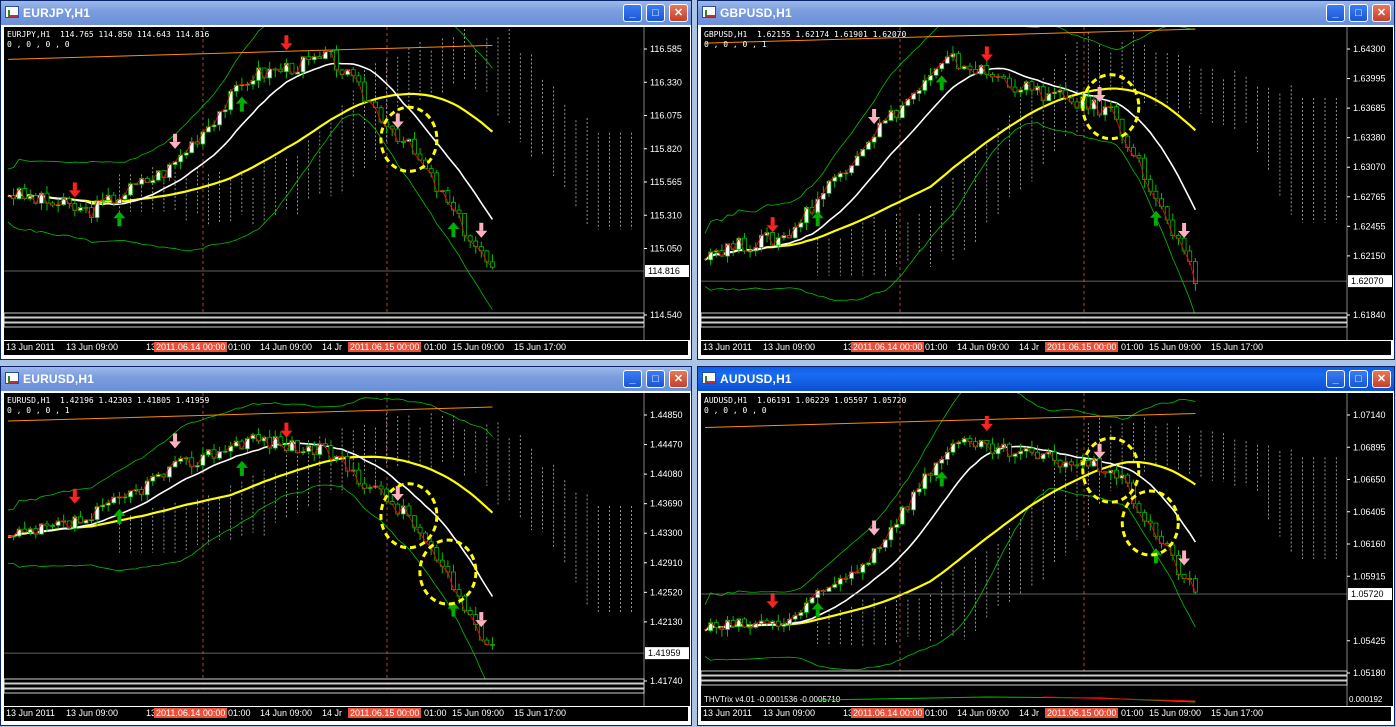 This screenshot has width=1396, height=727. I want to click on window-title: EURJPY,H1, so click(57, 13).